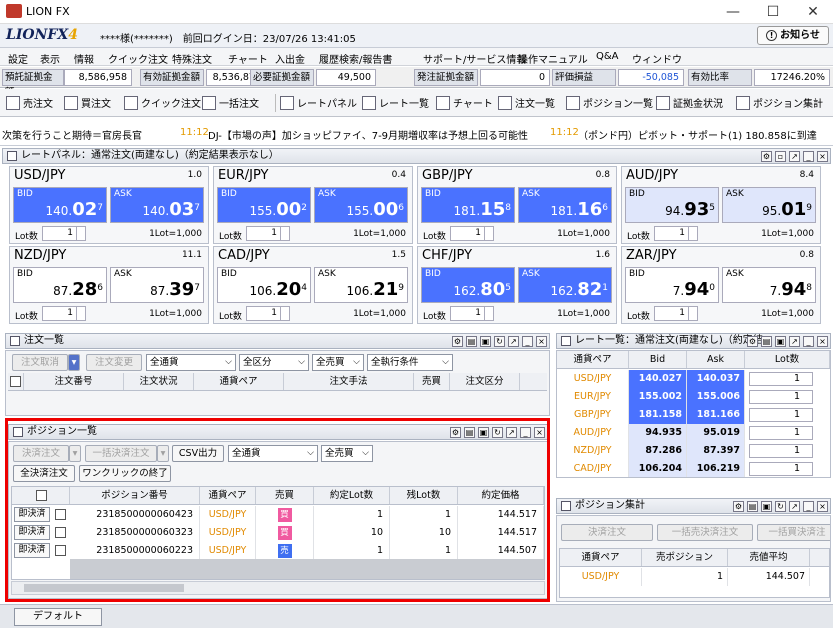 This screenshot has height=628, width=833. I want to click on menu-item-6: 入出金, so click(290, 58).